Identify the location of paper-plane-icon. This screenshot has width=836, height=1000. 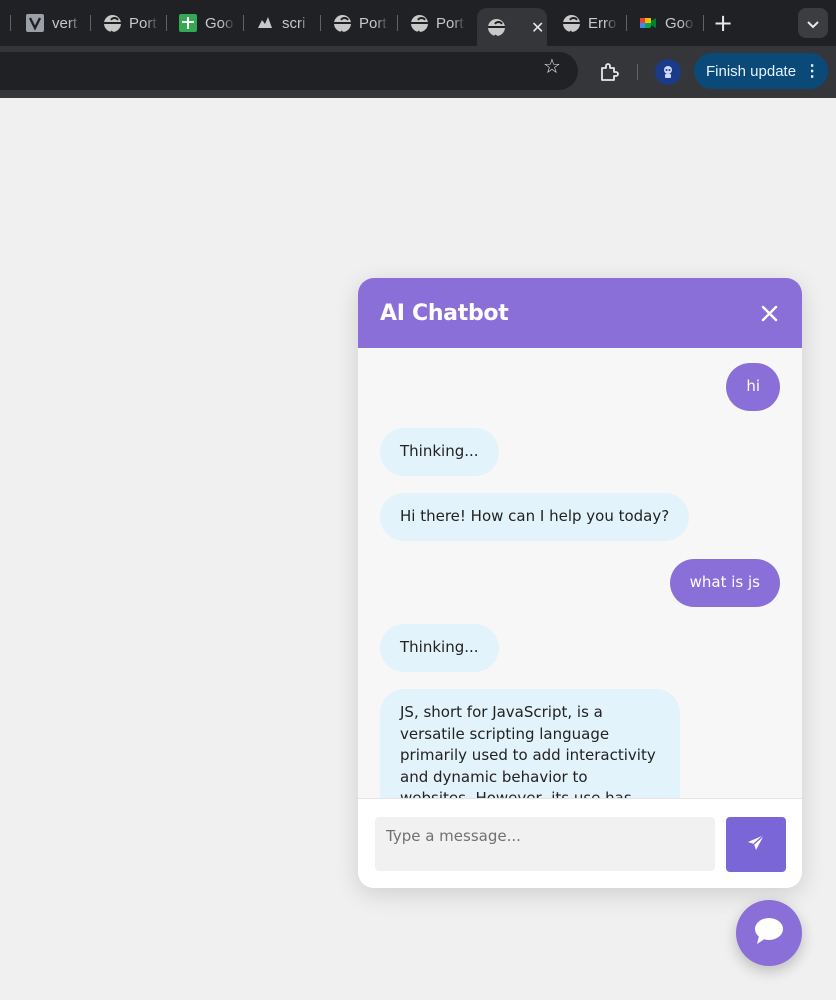
(756, 844).